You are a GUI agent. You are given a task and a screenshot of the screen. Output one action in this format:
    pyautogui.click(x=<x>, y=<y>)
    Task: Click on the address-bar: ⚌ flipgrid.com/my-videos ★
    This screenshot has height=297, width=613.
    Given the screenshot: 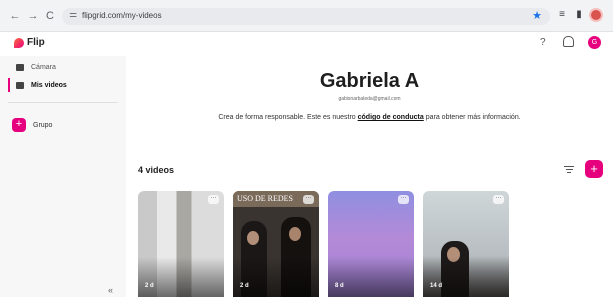 What is the action you would take?
    pyautogui.click(x=306, y=16)
    